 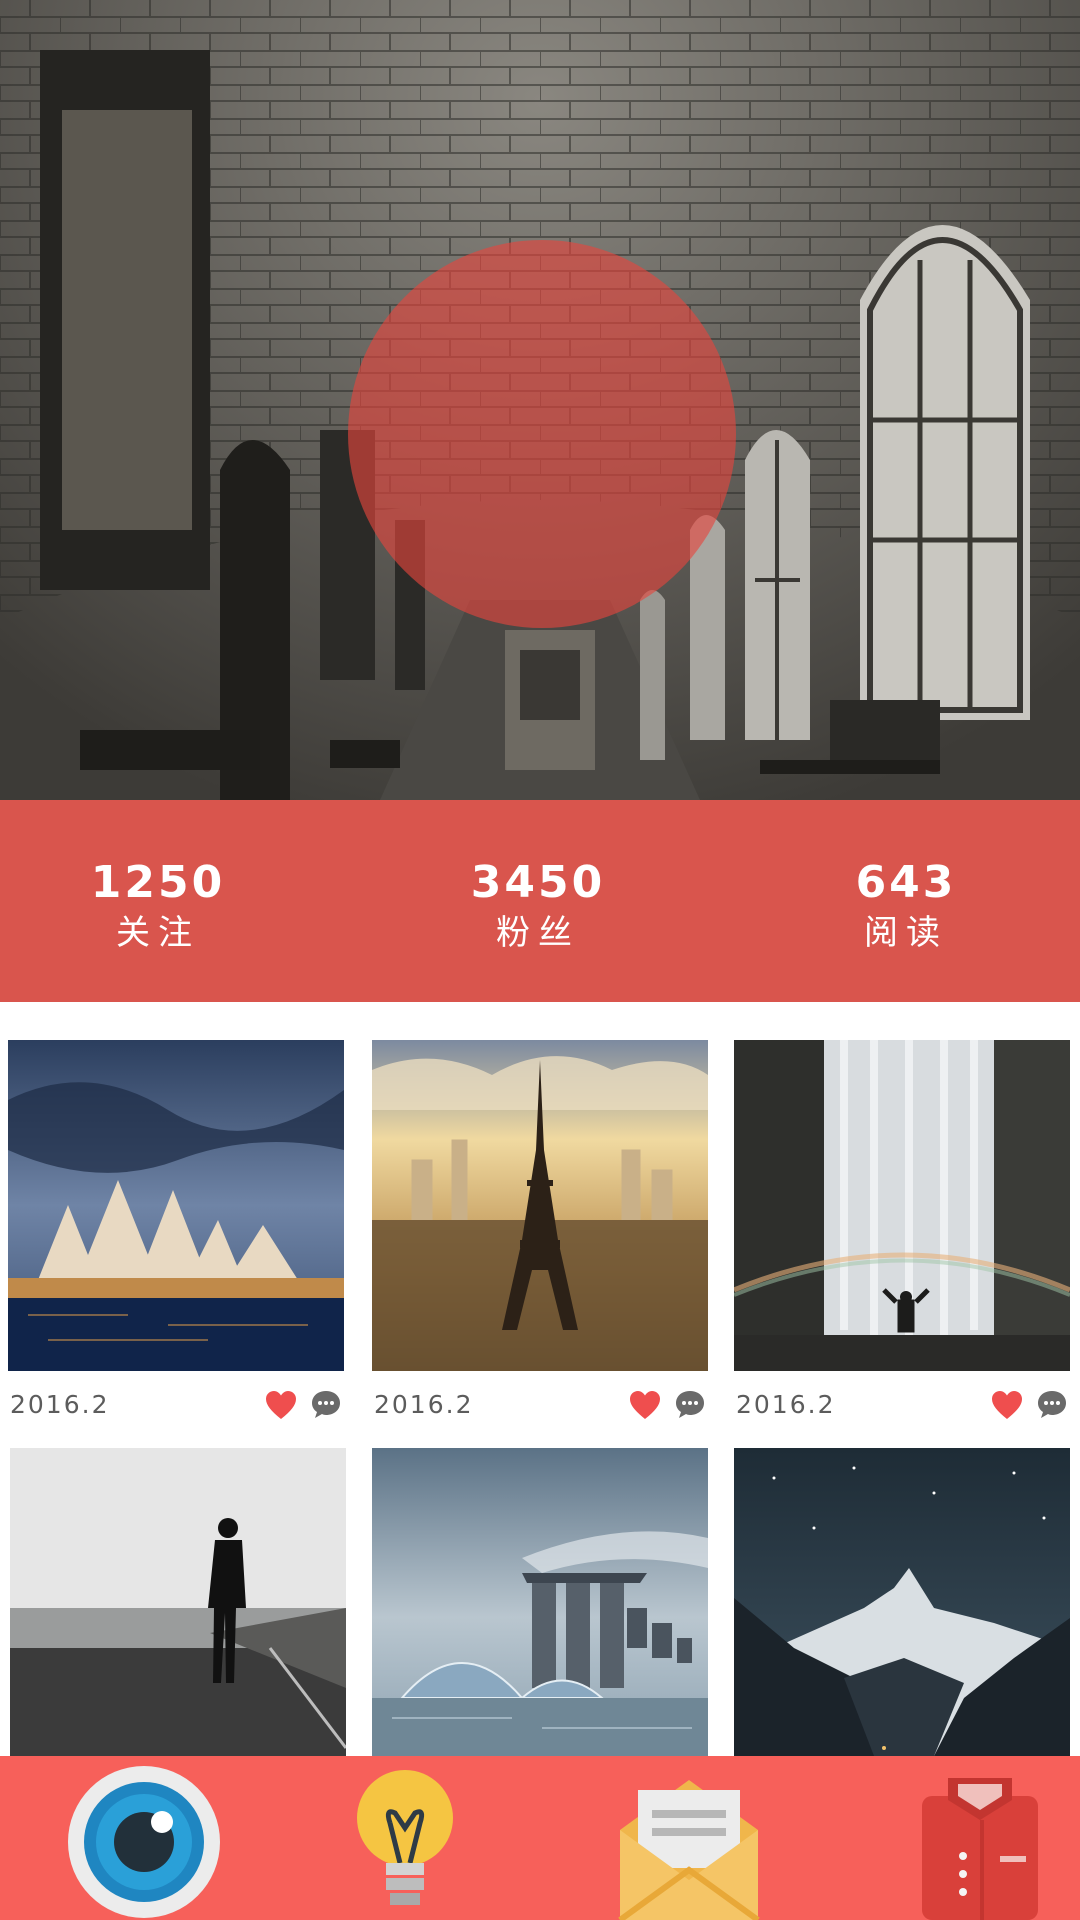 I want to click on eye-icon, so click(x=144, y=1842).